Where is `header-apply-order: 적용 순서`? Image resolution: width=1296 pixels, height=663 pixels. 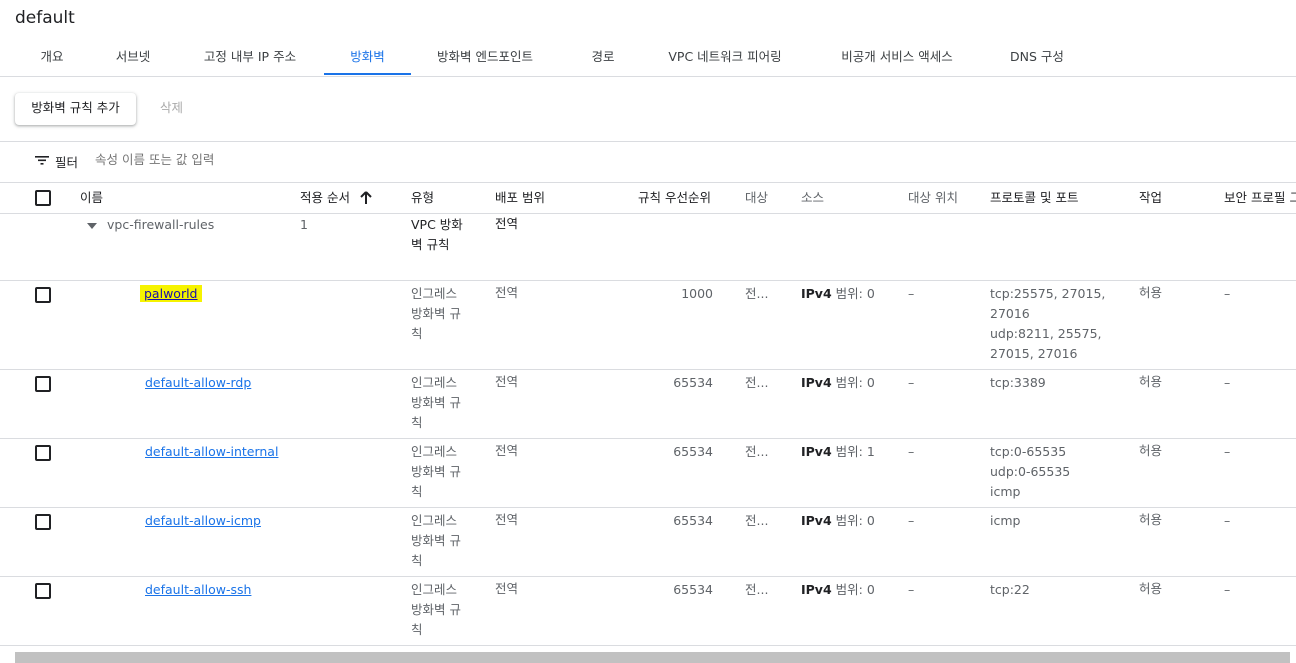 header-apply-order: 적용 순서 is located at coordinates (325, 198).